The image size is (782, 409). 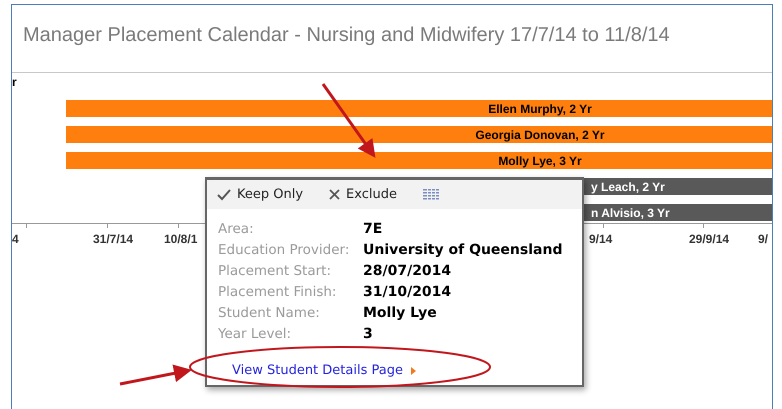 I want to click on table-icon, so click(x=430, y=194).